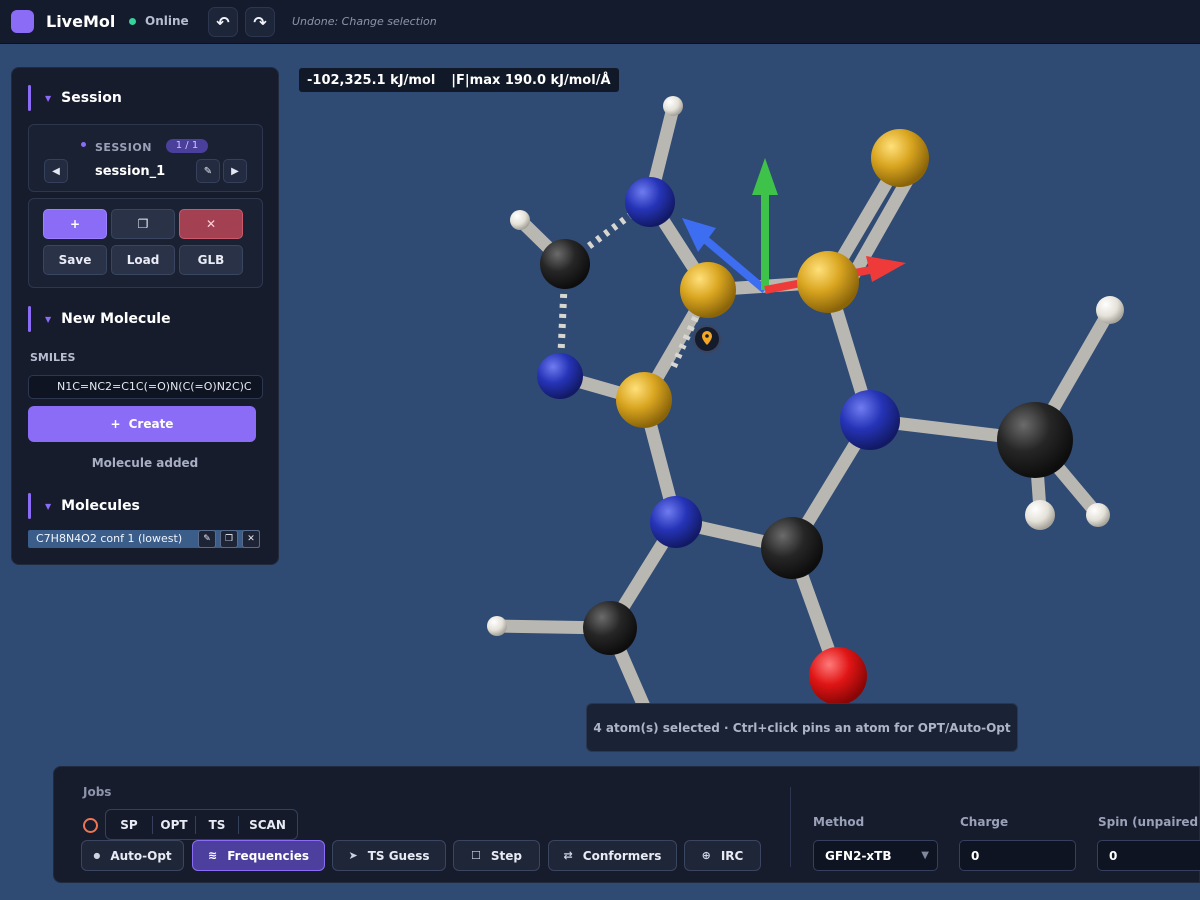 The height and width of the screenshot is (900, 1200). Describe the element at coordinates (100, 506) in the screenshot. I see `section-title: Molecules` at that location.